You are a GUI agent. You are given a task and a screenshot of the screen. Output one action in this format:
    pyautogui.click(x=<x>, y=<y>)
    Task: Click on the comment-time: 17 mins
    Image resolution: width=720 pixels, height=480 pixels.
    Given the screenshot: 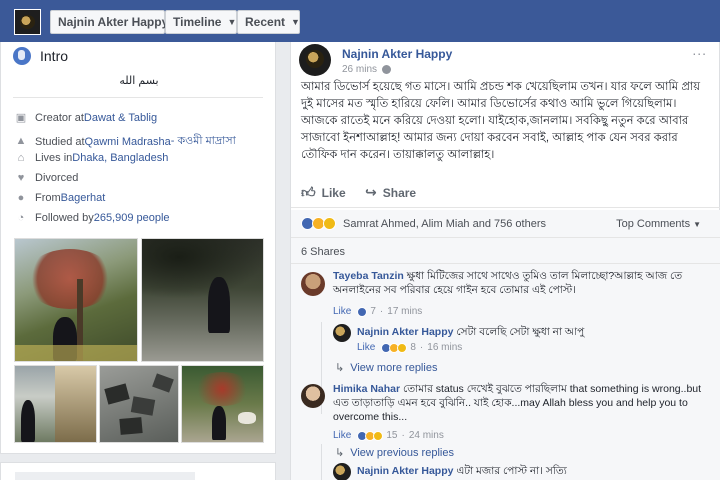 What is the action you would take?
    pyautogui.click(x=404, y=311)
    